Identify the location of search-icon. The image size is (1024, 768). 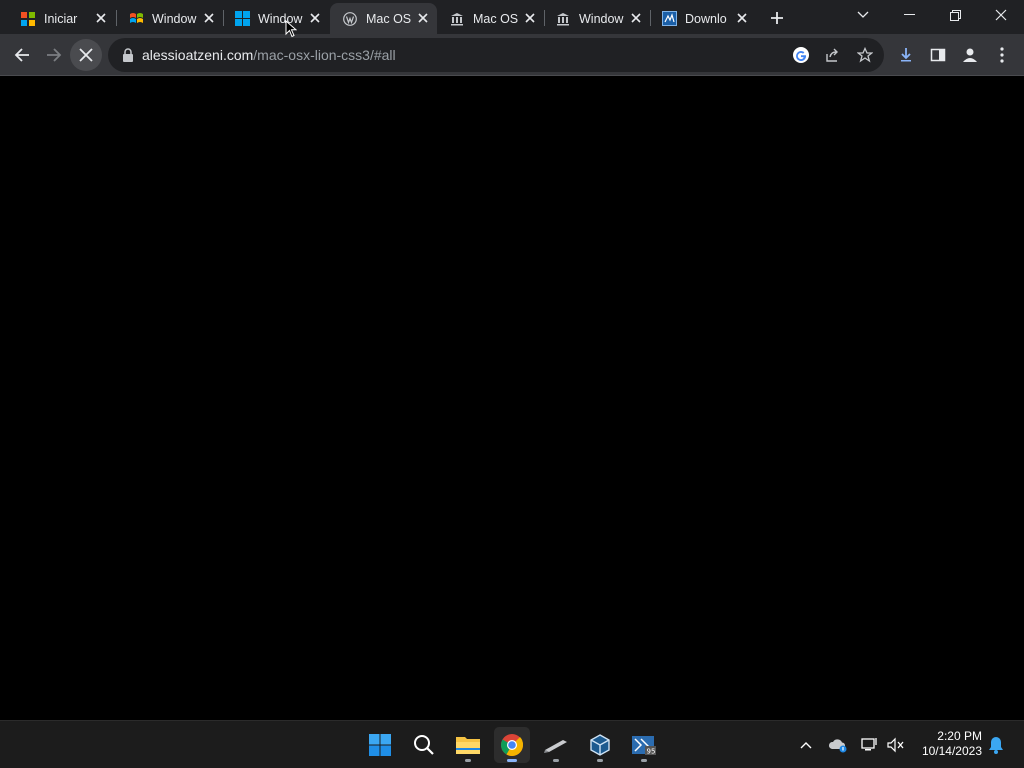
(424, 745).